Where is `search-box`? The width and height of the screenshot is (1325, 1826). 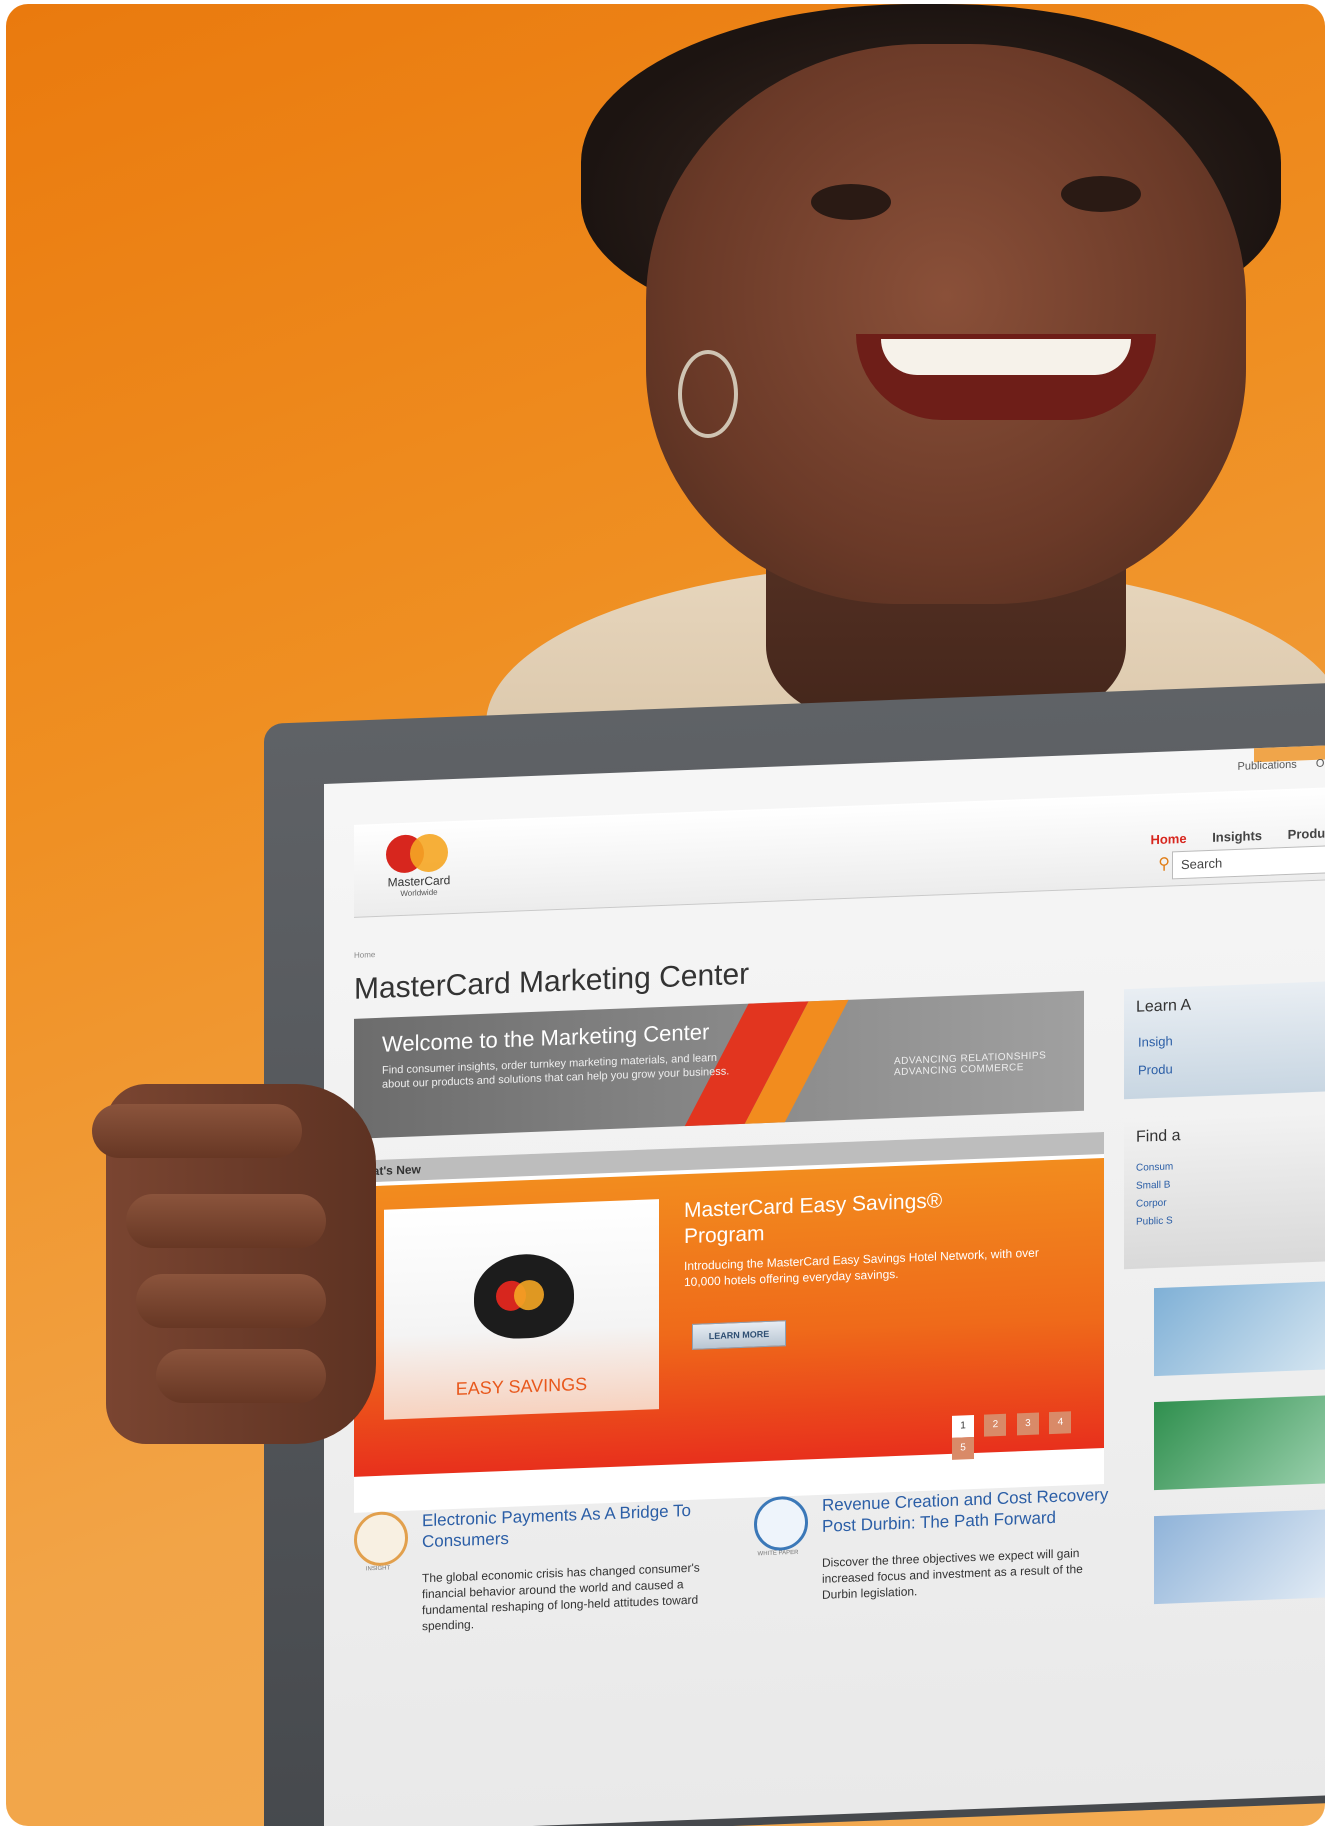
search-box is located at coordinates (1248, 862).